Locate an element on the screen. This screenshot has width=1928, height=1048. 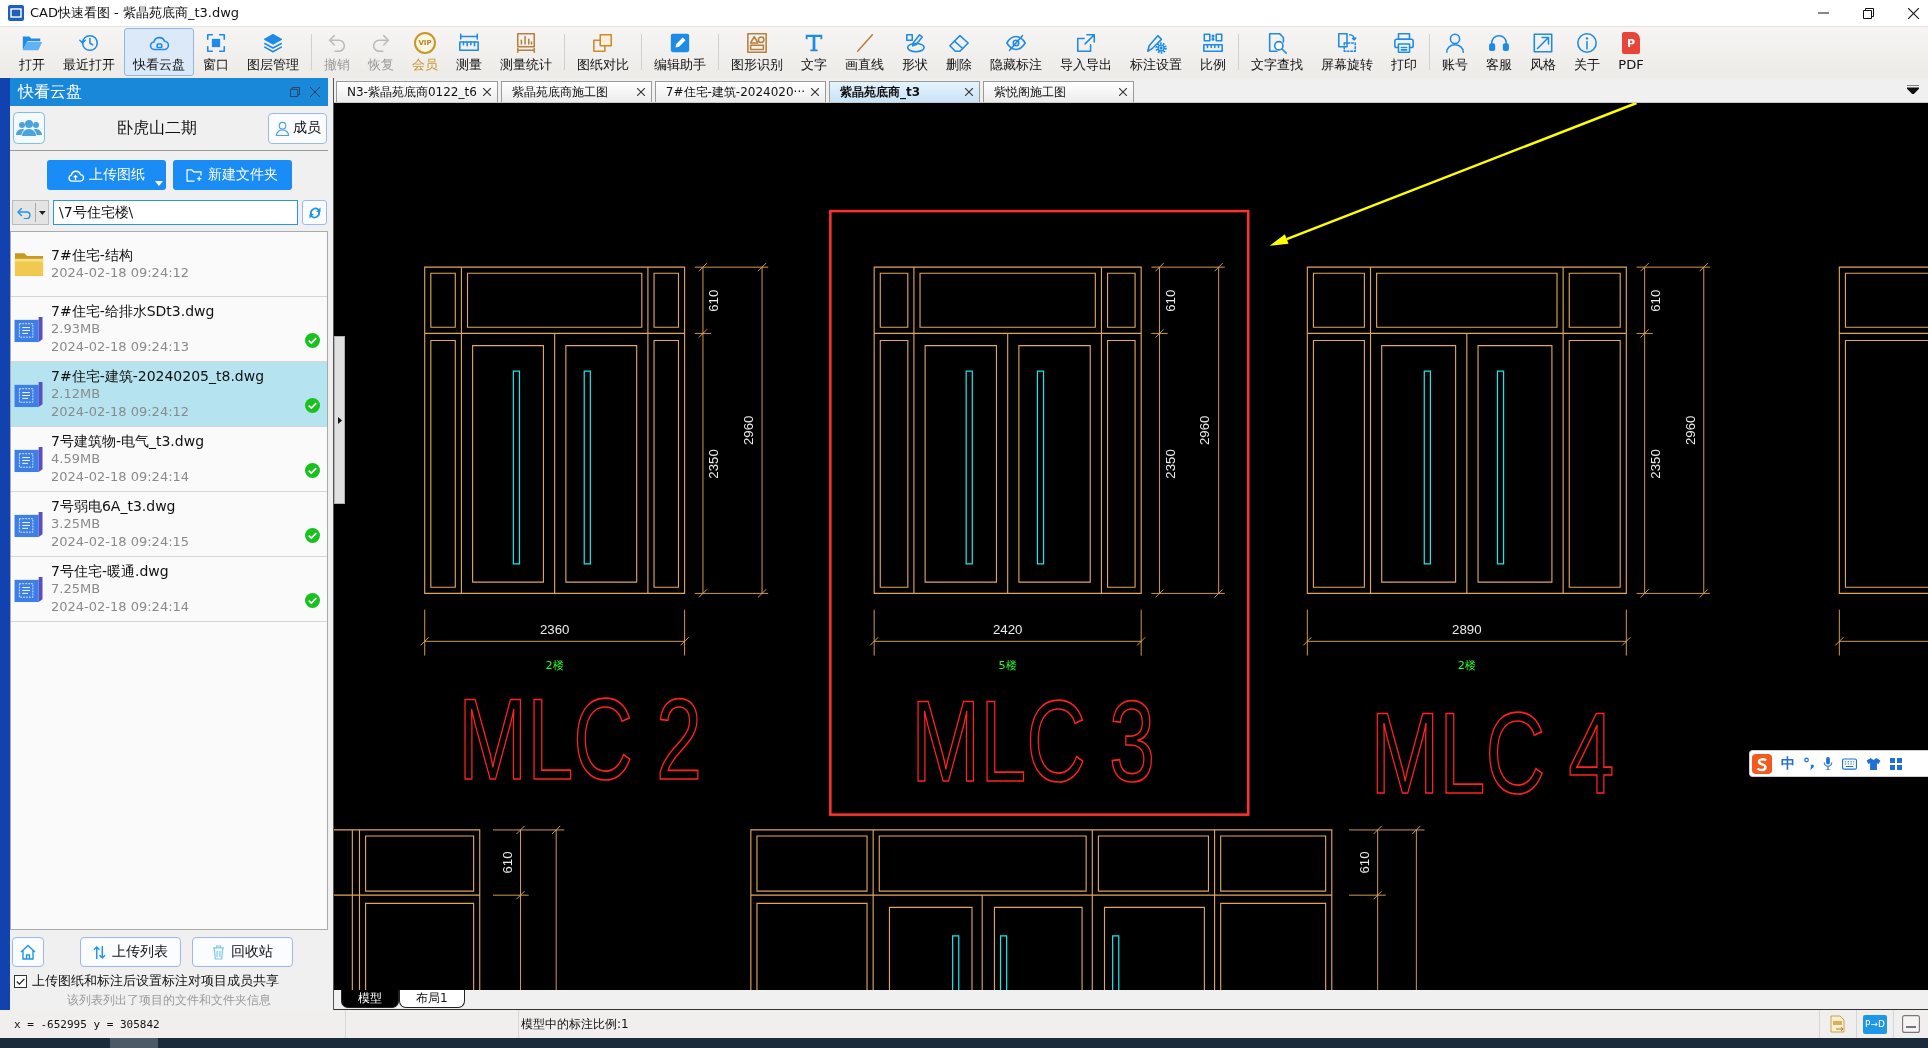
document-tab: 7#住宅-建筑-2024020··· is located at coordinates (740, 91).